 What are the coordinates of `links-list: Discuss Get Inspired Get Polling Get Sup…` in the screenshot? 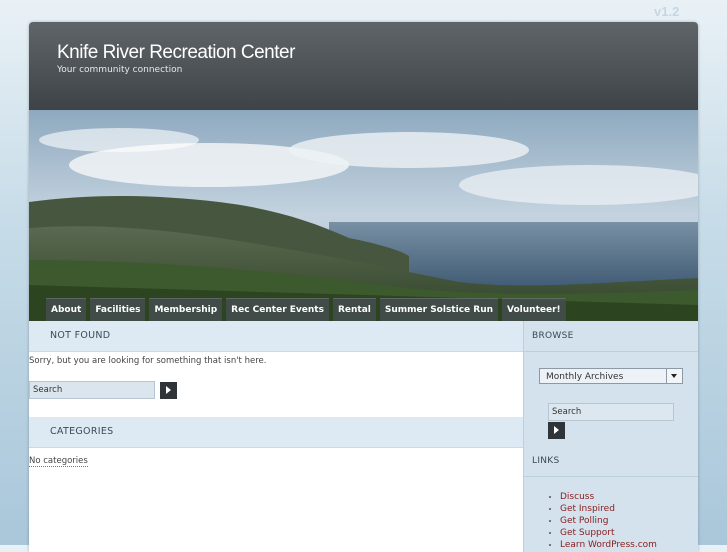 It's located at (600, 521).